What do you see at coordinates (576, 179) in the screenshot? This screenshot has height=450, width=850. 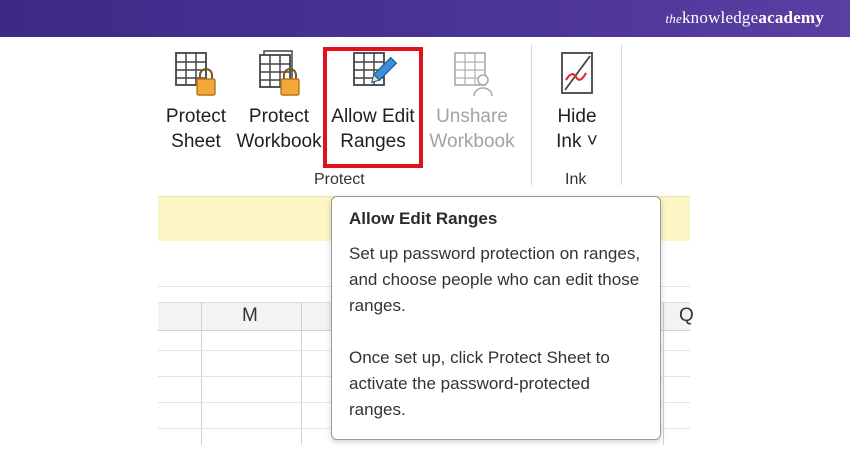 I see `ink-group-label: Ink` at bounding box center [576, 179].